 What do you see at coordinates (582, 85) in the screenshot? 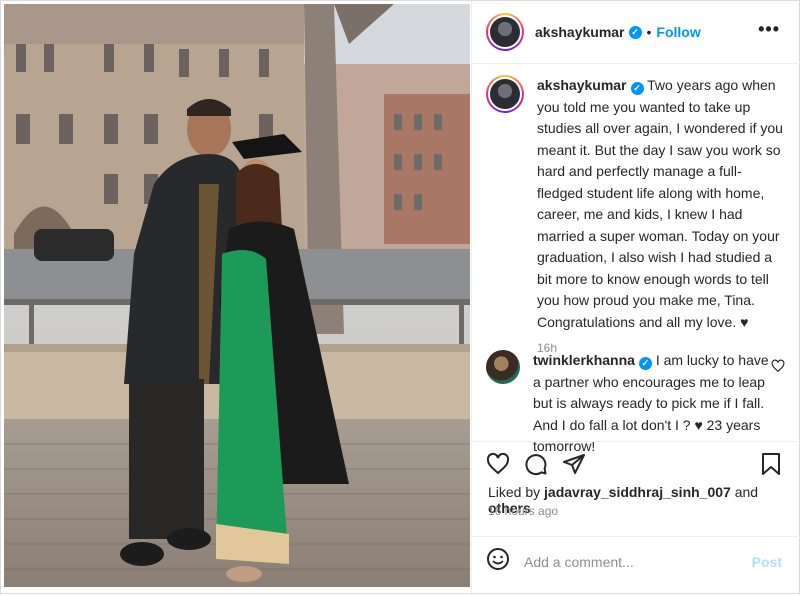
I see `caption-author-username: akshaykumar` at bounding box center [582, 85].